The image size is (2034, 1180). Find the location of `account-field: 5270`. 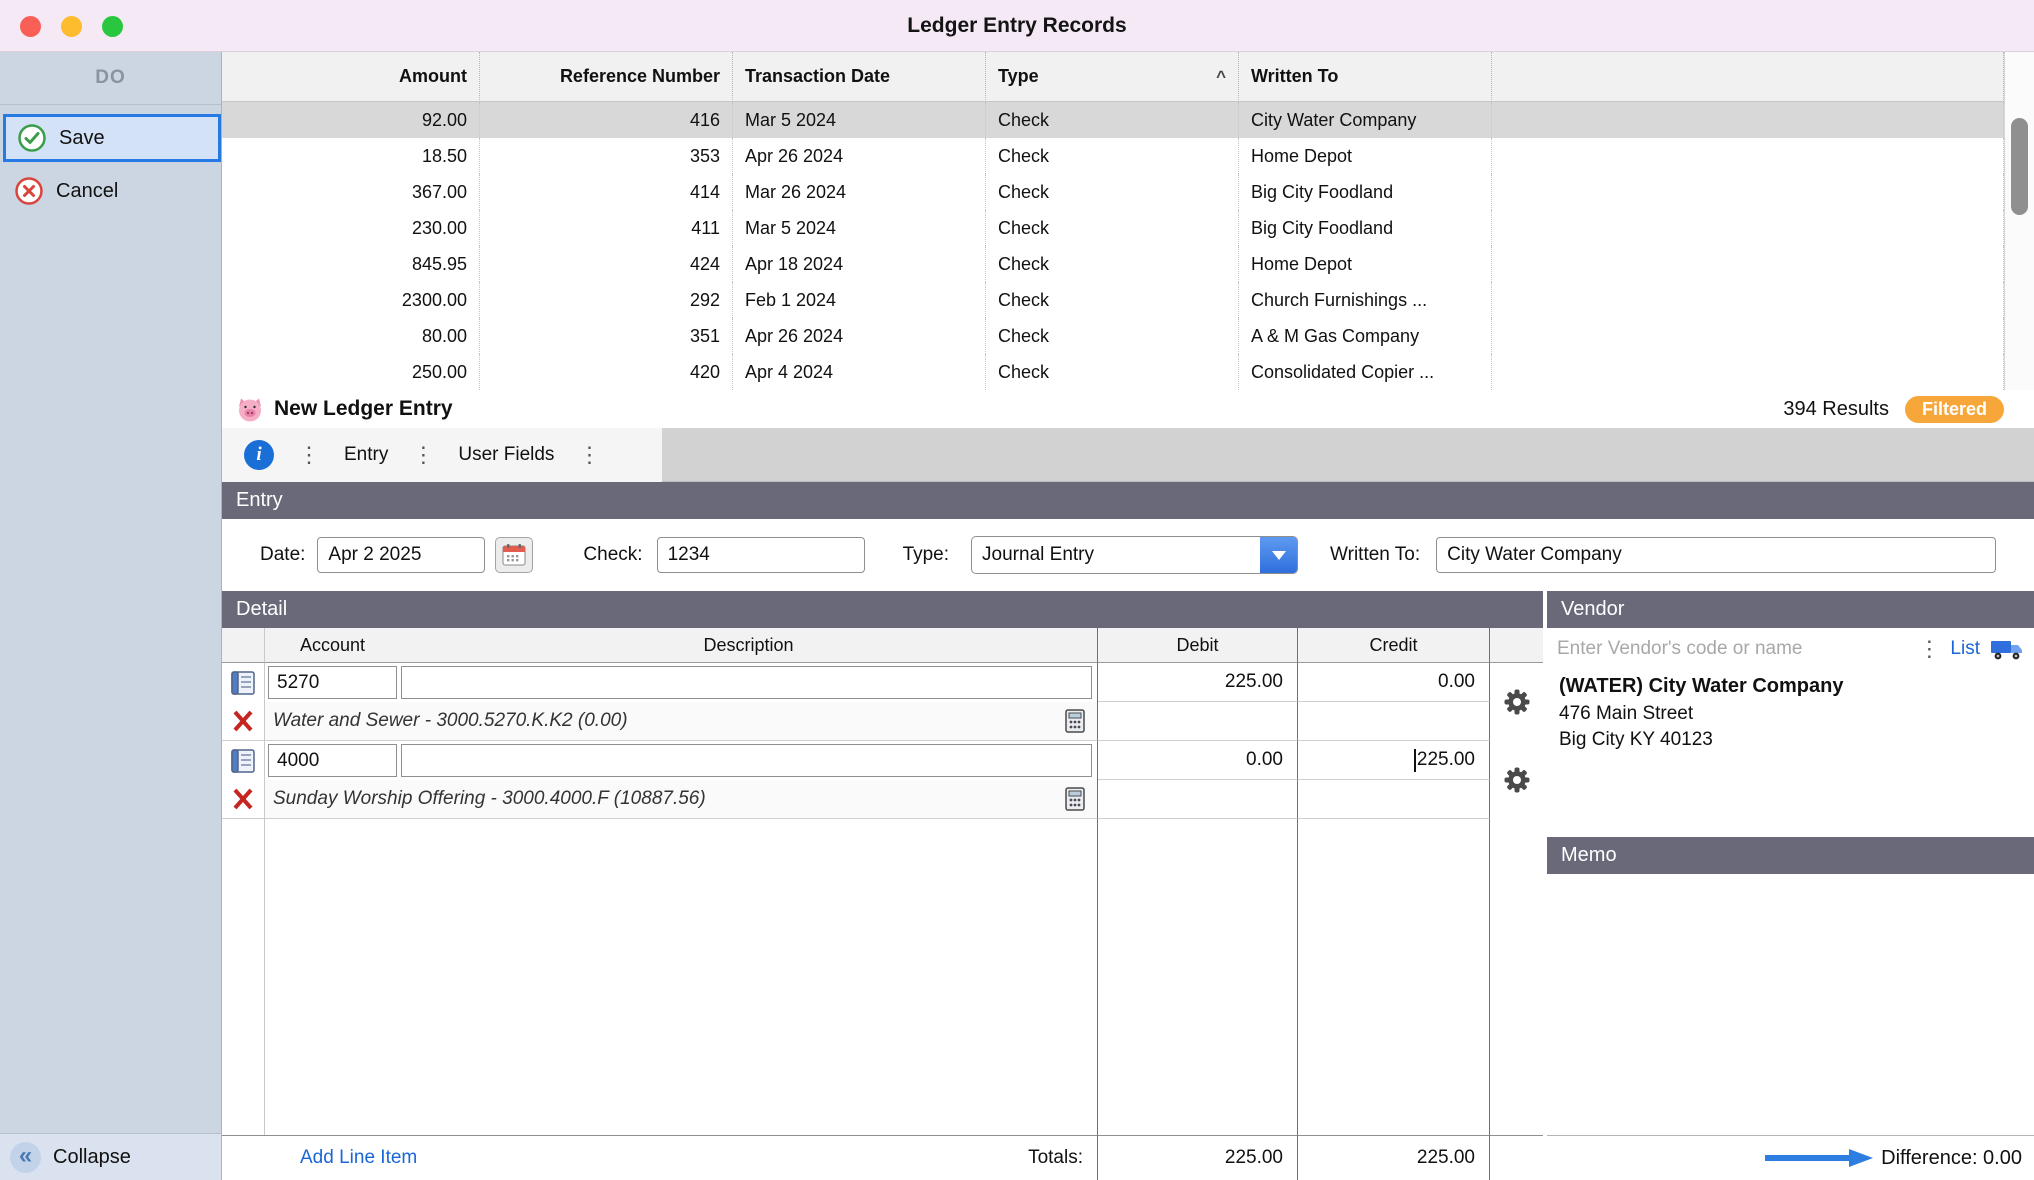

account-field: 5270 is located at coordinates (332, 682).